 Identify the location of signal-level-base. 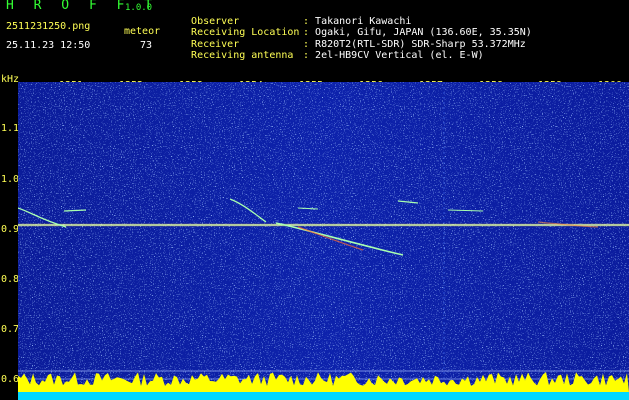
(323, 396).